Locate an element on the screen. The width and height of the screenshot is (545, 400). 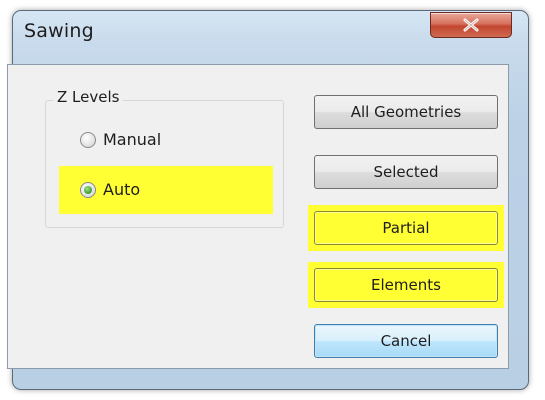
radio-auto: Auto is located at coordinates (110, 189).